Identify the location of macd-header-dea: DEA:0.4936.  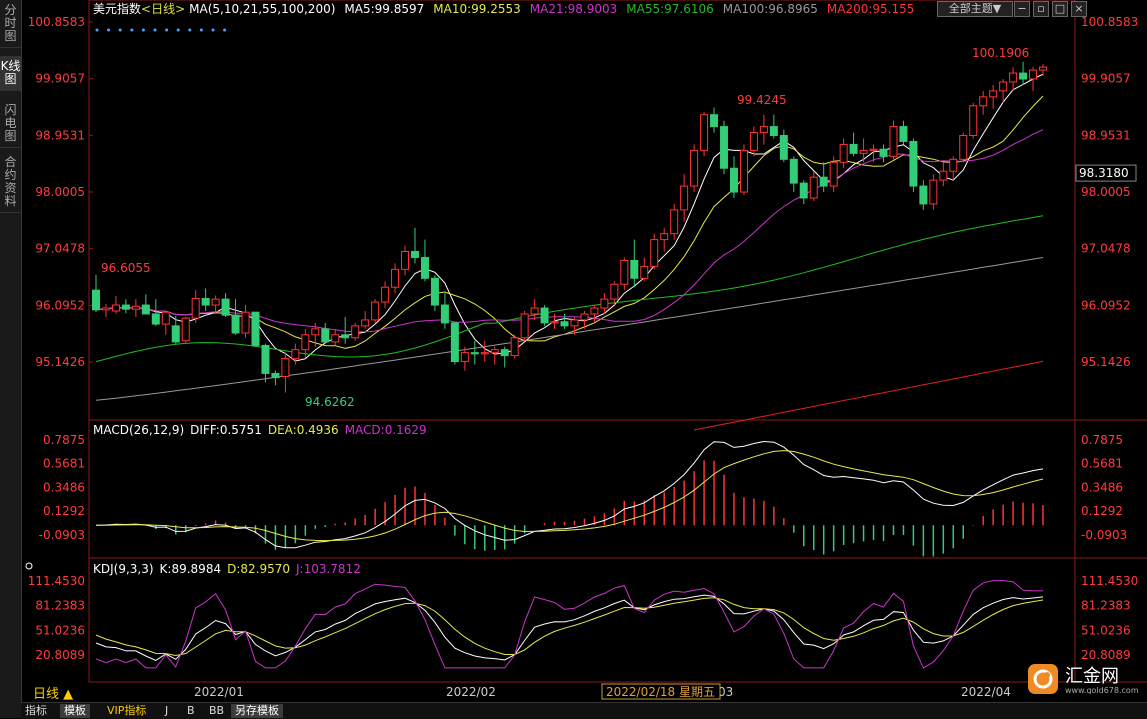
(303, 430).